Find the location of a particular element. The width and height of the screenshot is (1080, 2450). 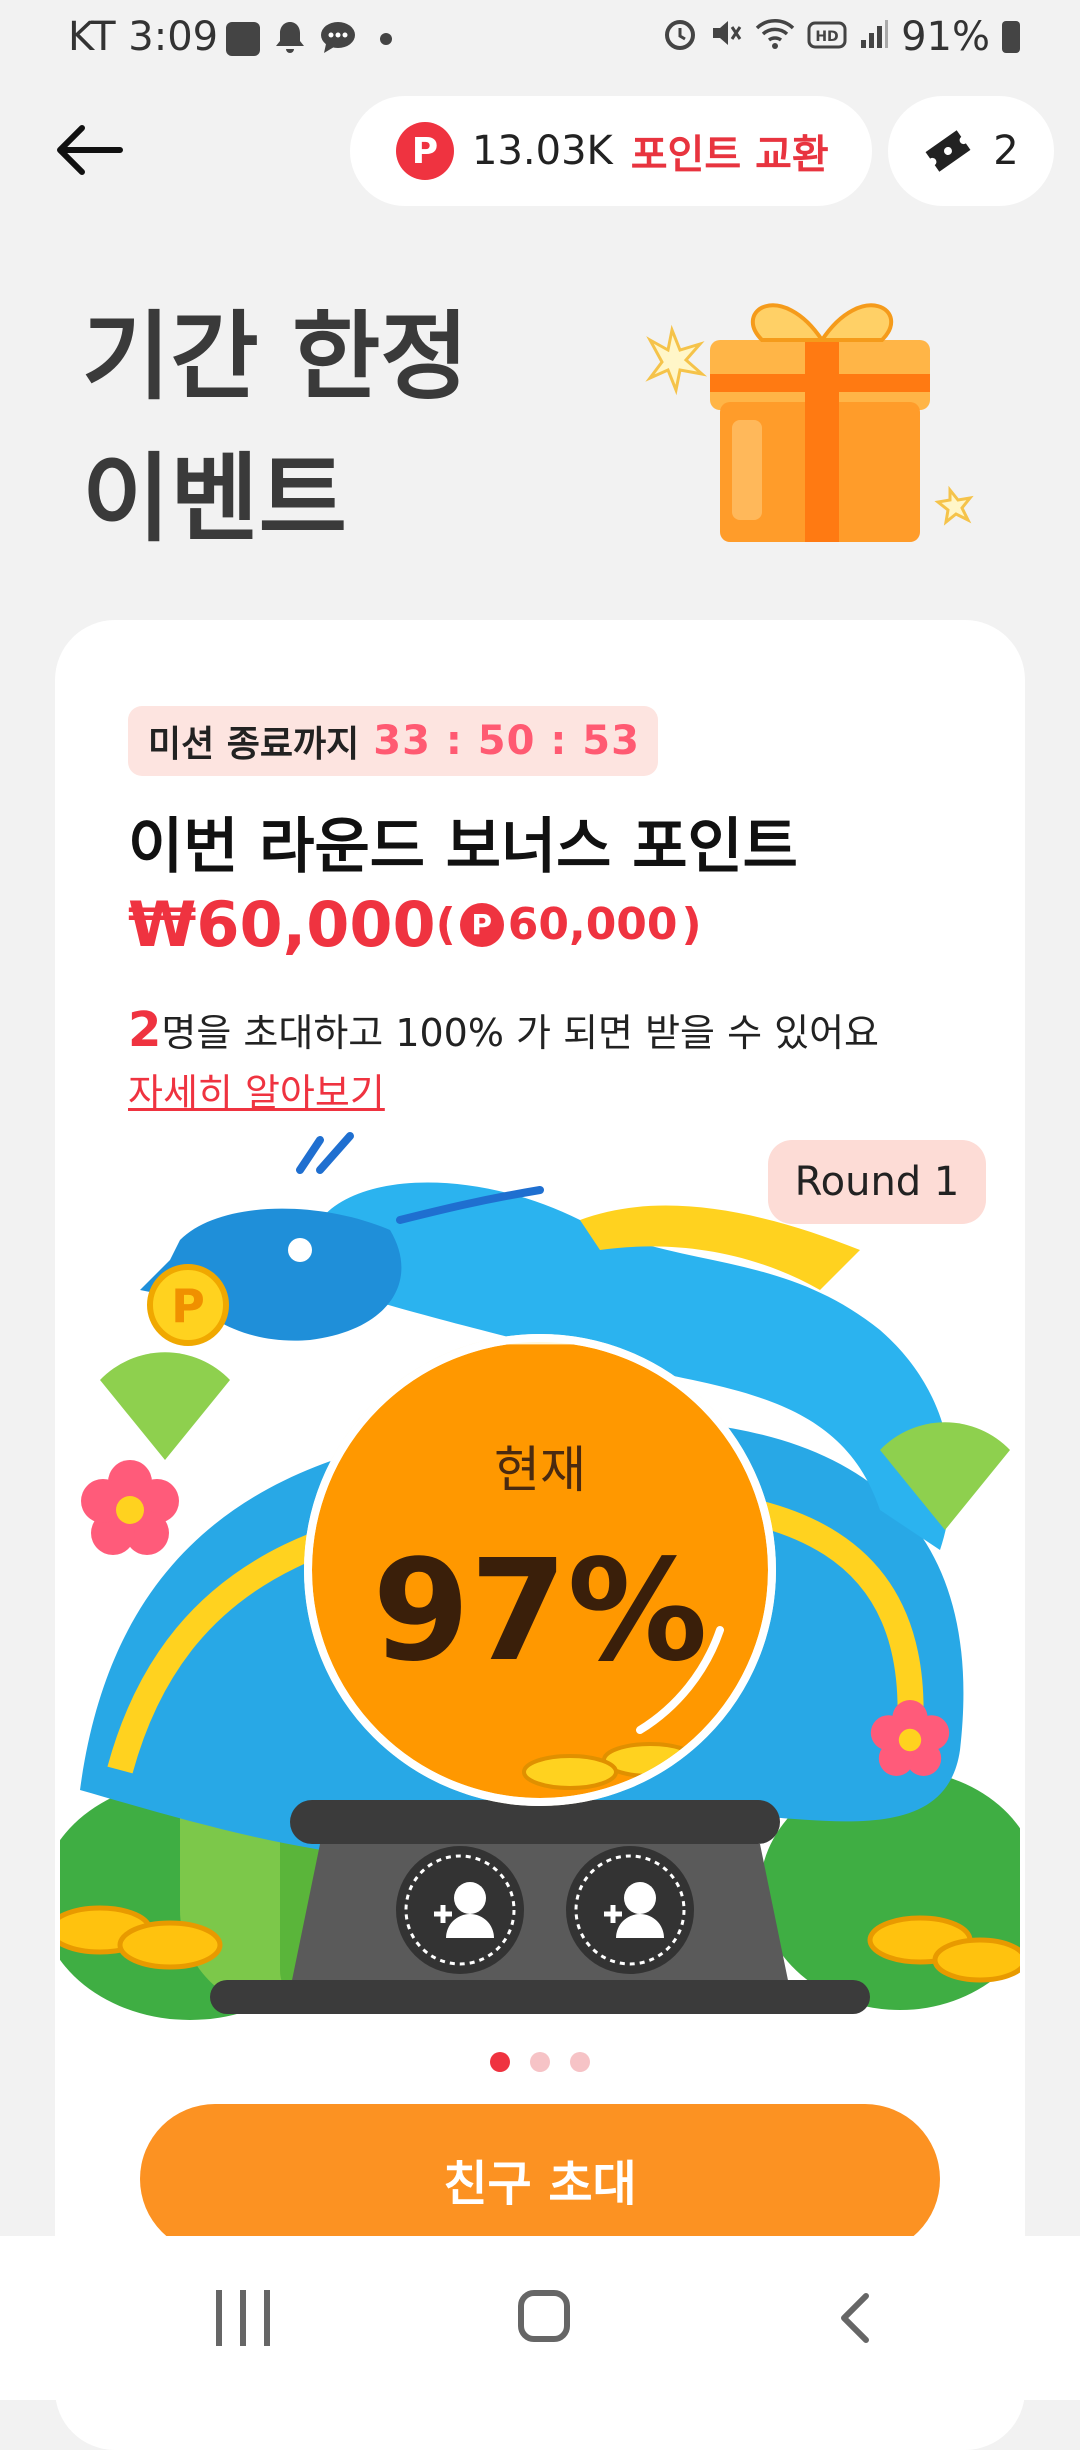

page-title-line2: 이벤트 is located at coordinates (214, 499).